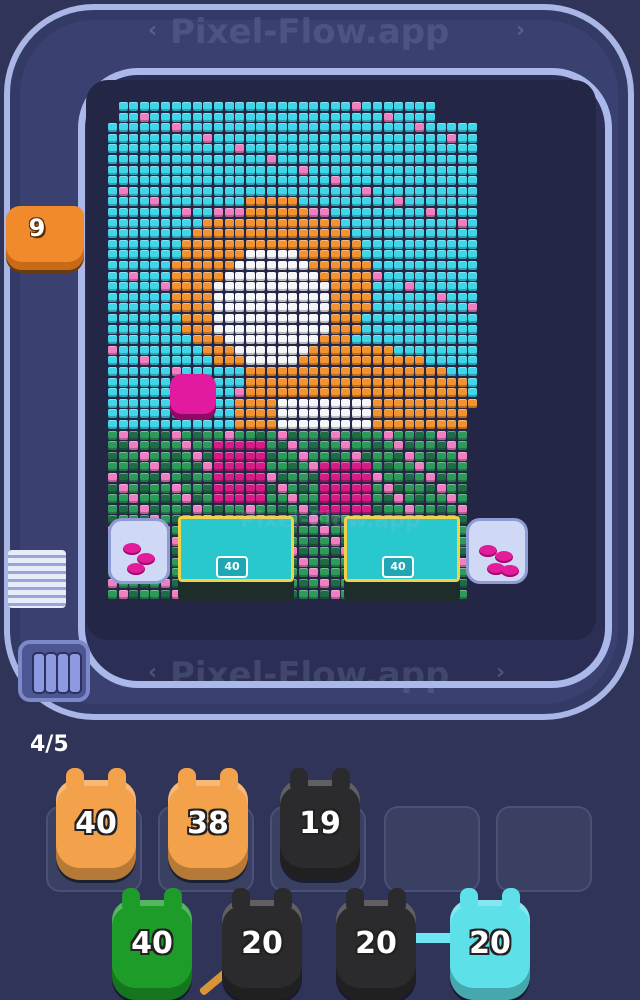  Describe the element at coordinates (376, 944) in the screenshot. I see `stack-pig-2: 20` at that location.